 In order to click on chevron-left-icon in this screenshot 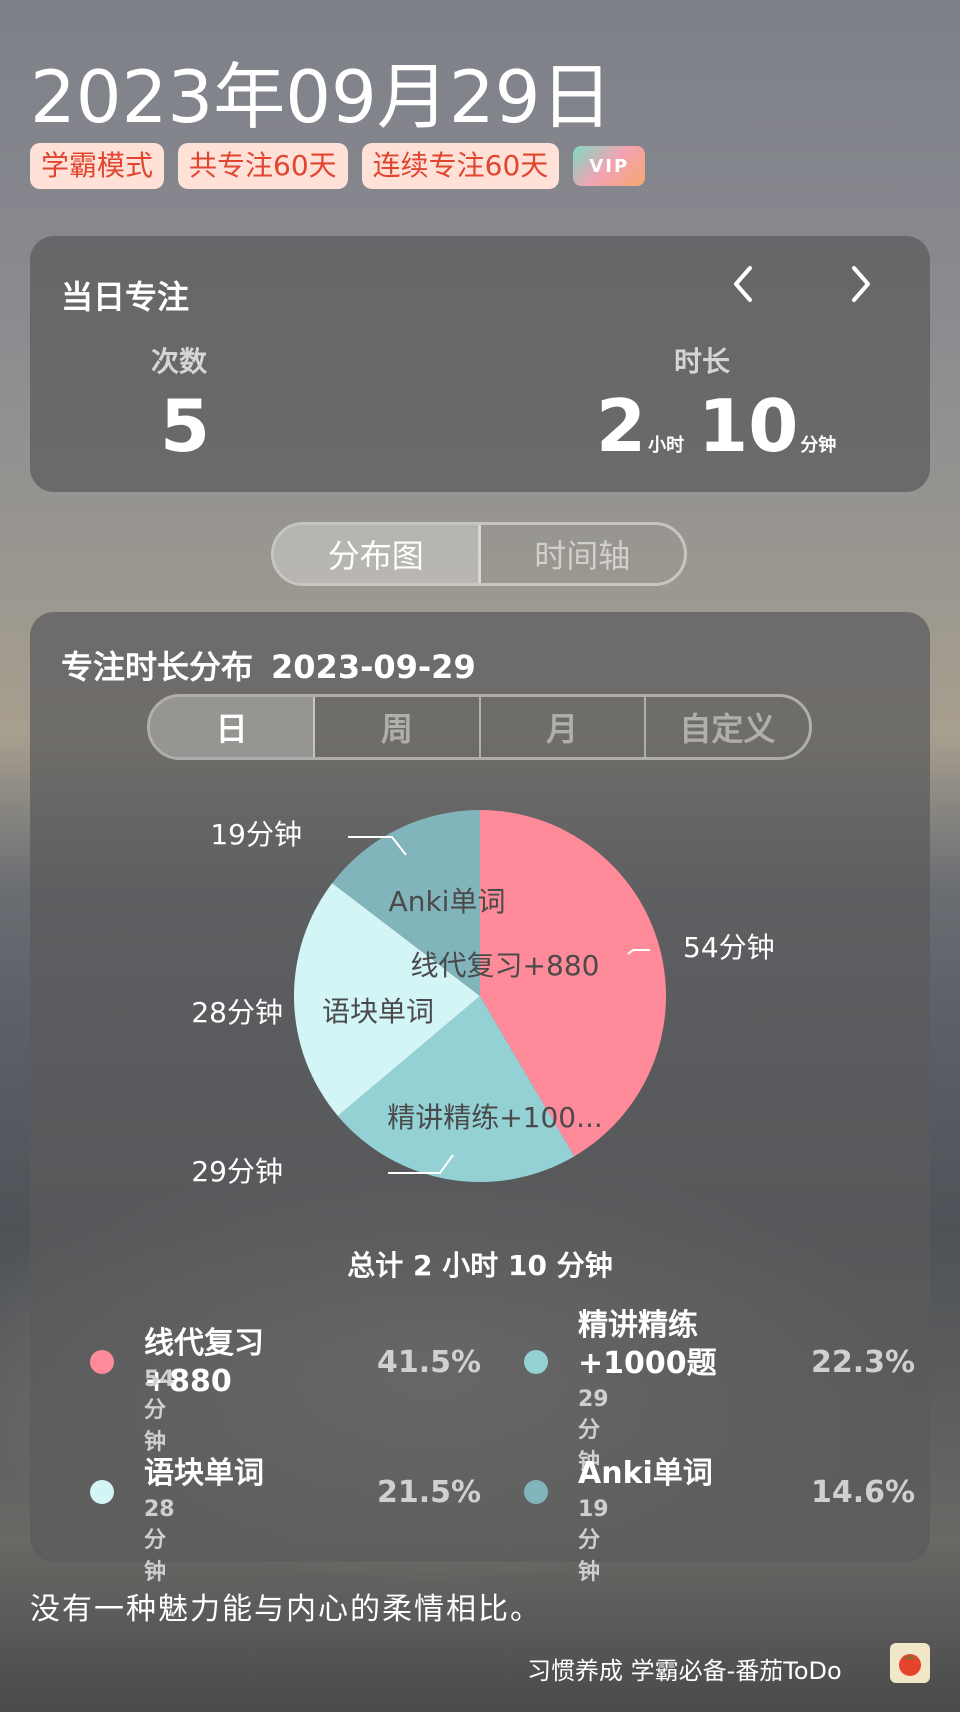, I will do `click(743, 288)`.